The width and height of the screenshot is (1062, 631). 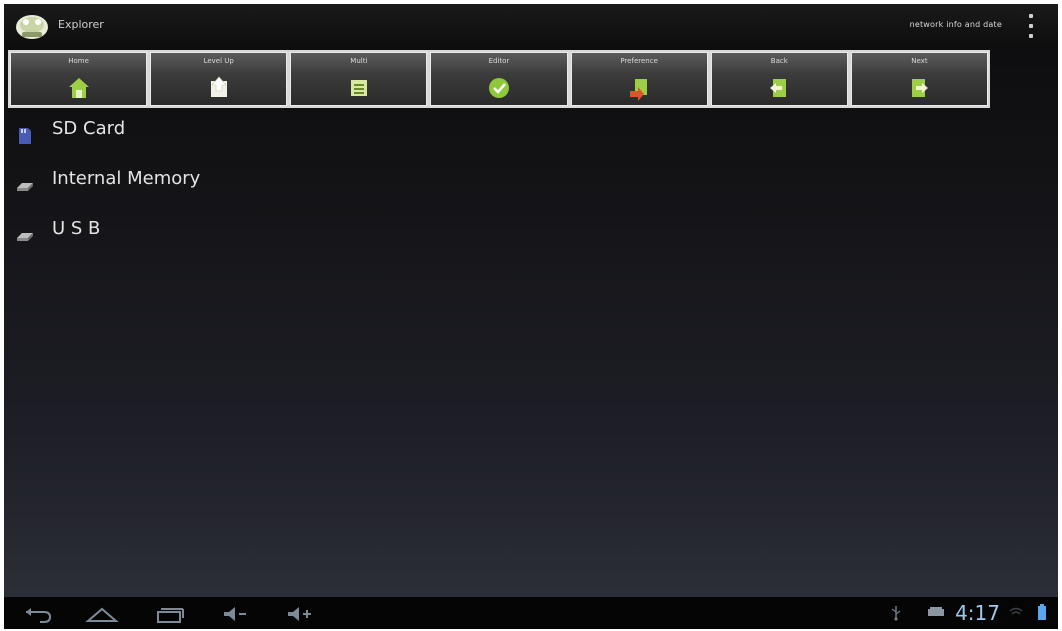 What do you see at coordinates (778, 88) in the screenshot?
I see `back-icon` at bounding box center [778, 88].